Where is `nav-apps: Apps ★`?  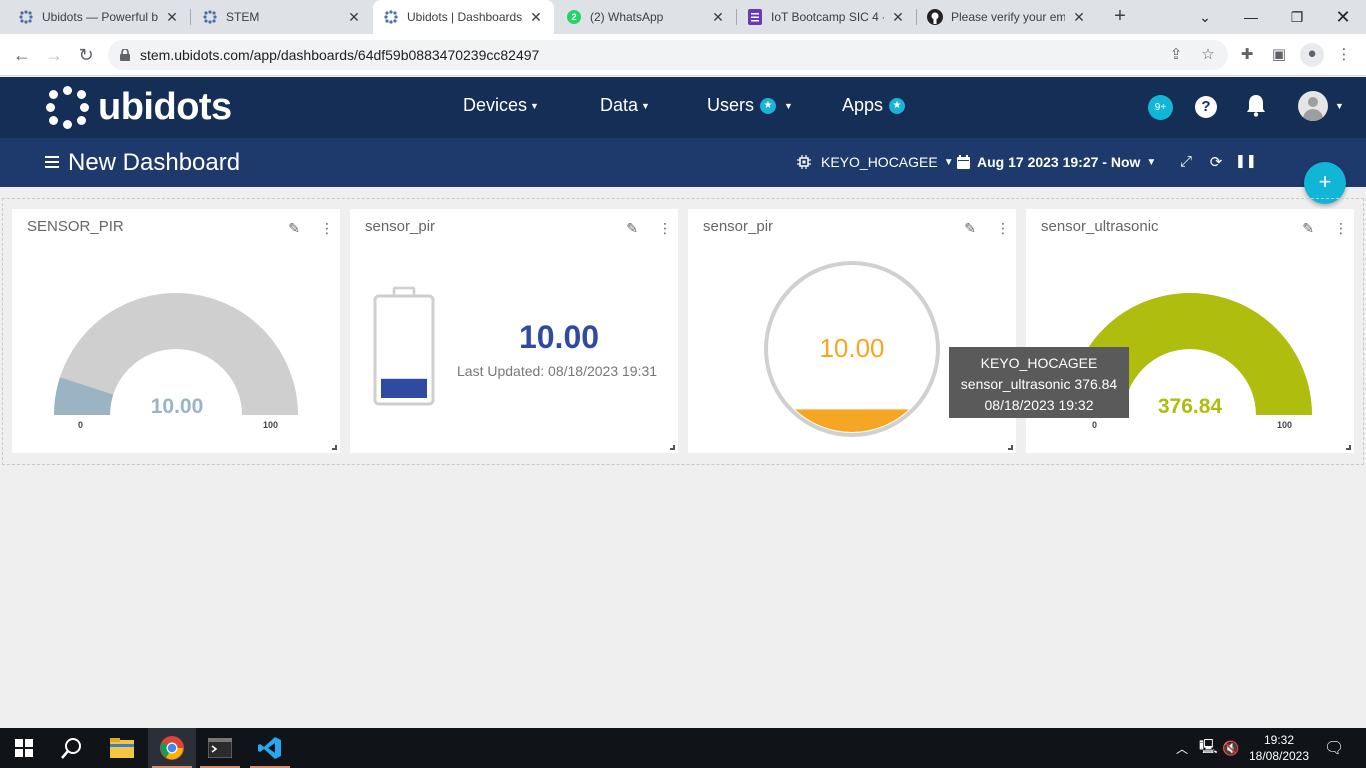 nav-apps: Apps ★ is located at coordinates (874, 105).